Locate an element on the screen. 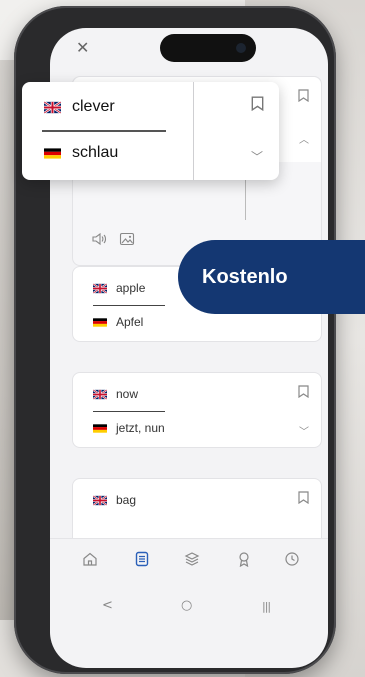  list-icon is located at coordinates (142, 559).